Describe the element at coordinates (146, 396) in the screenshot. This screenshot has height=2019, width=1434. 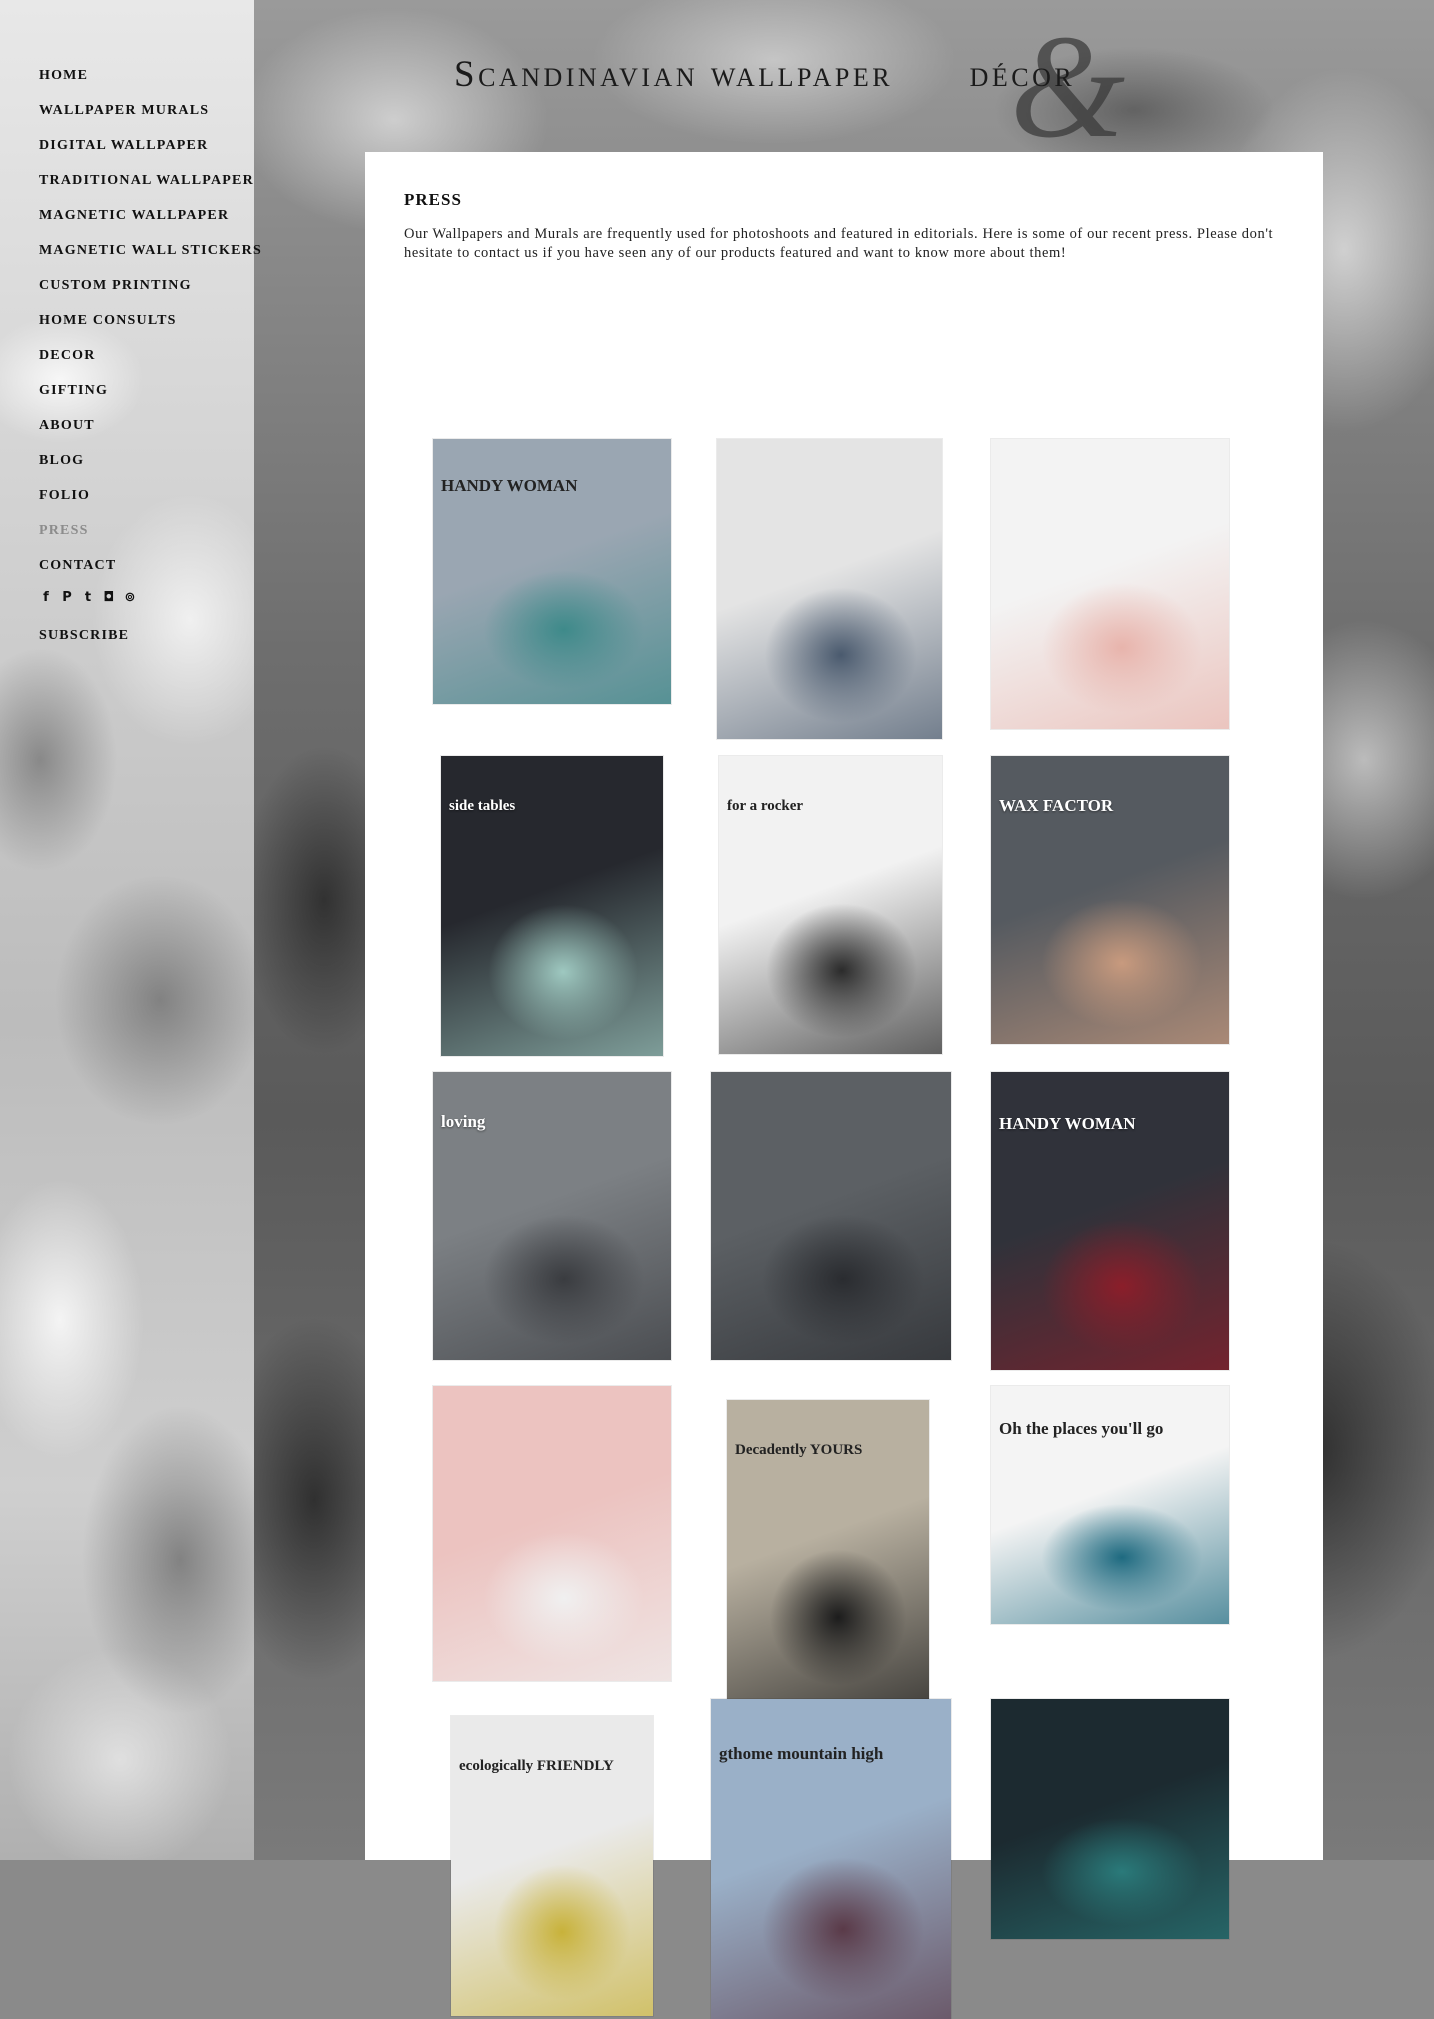
I see `nav-item-gifting: GIFTING` at that location.